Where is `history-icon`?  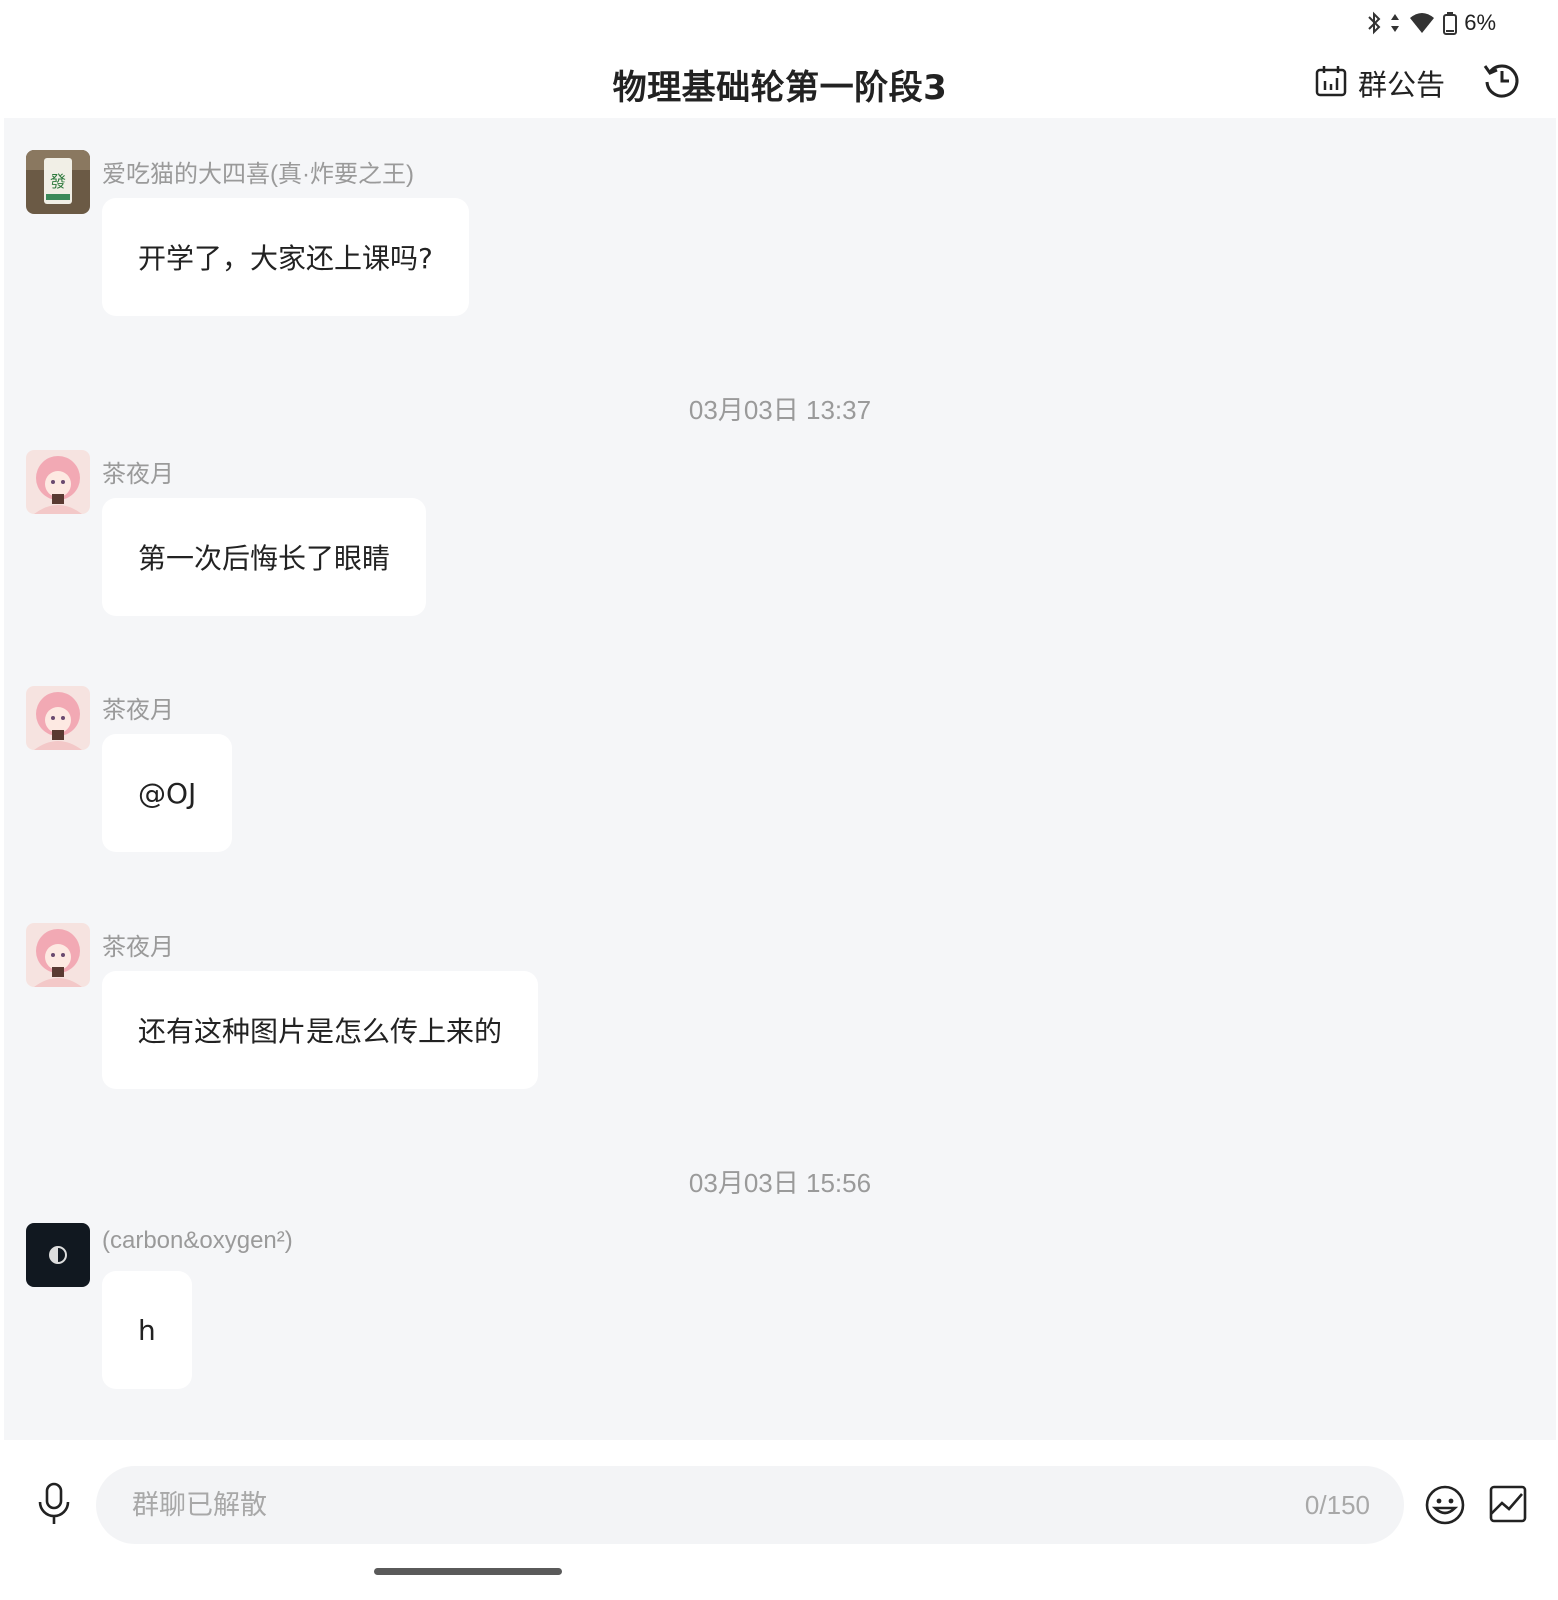 history-icon is located at coordinates (1502, 84).